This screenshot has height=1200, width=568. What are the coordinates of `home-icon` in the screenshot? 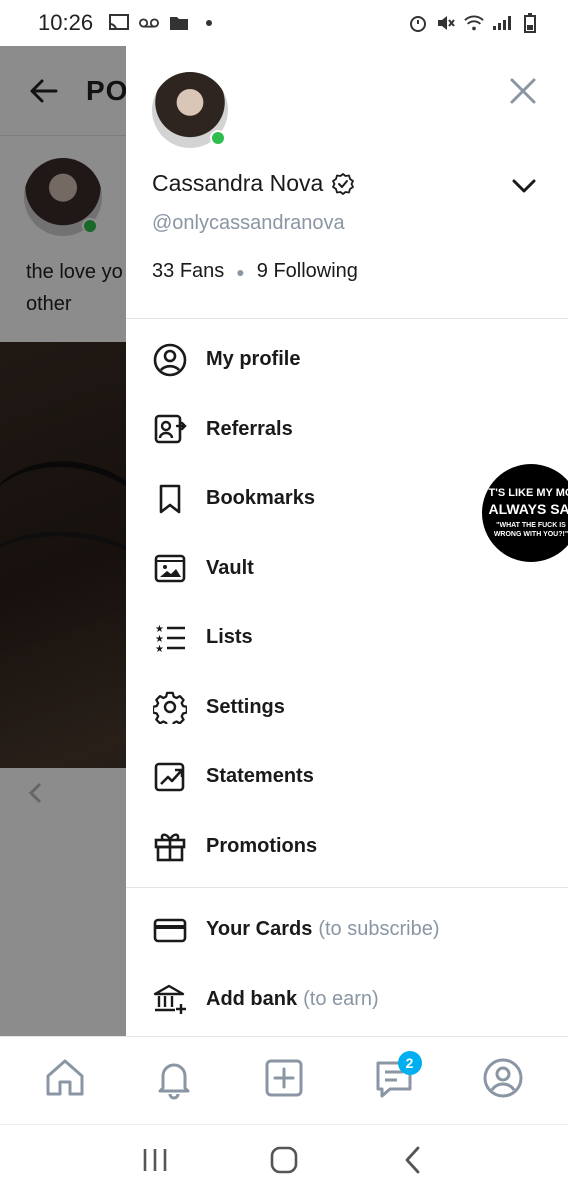 It's located at (65, 1080).